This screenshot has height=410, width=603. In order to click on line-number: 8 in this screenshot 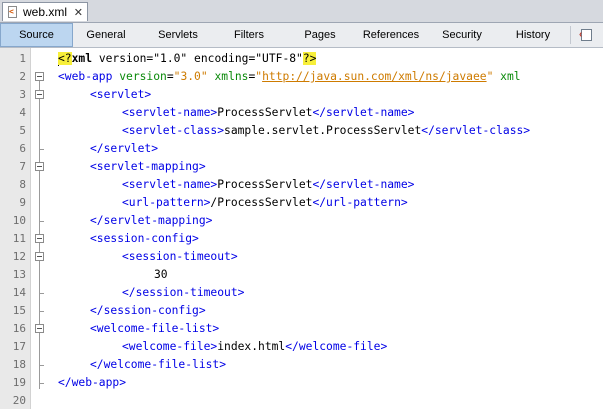, I will do `click(22, 184)`.